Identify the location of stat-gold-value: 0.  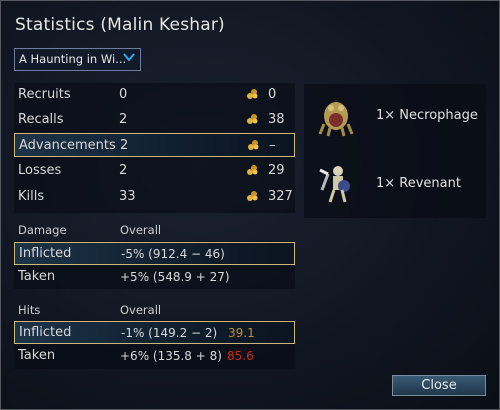
(272, 94).